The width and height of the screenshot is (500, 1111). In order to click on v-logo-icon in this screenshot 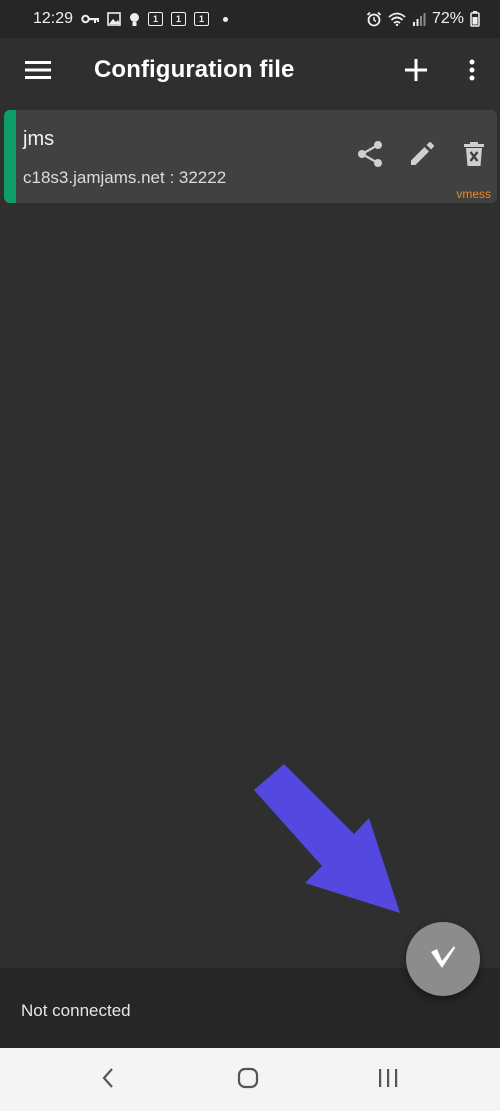, I will do `click(443, 959)`.